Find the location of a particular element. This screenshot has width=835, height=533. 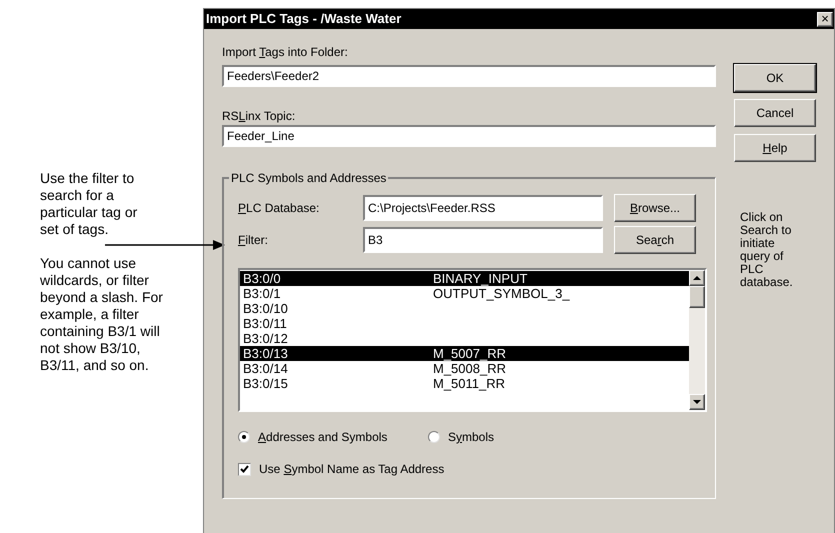

scroll-down-icon is located at coordinates (697, 402).